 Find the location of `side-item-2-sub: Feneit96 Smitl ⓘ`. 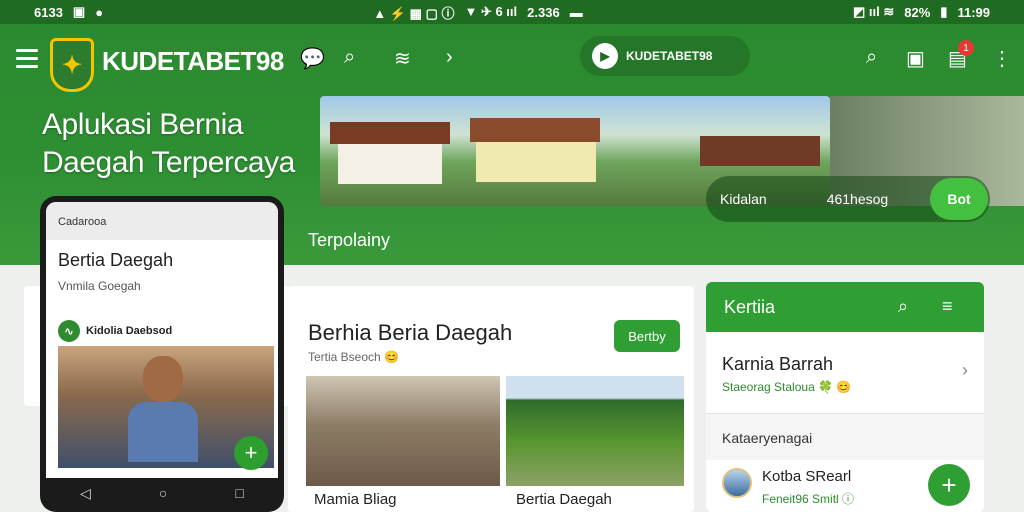

side-item-2-sub: Feneit96 Smitl ⓘ is located at coordinates (808, 499).